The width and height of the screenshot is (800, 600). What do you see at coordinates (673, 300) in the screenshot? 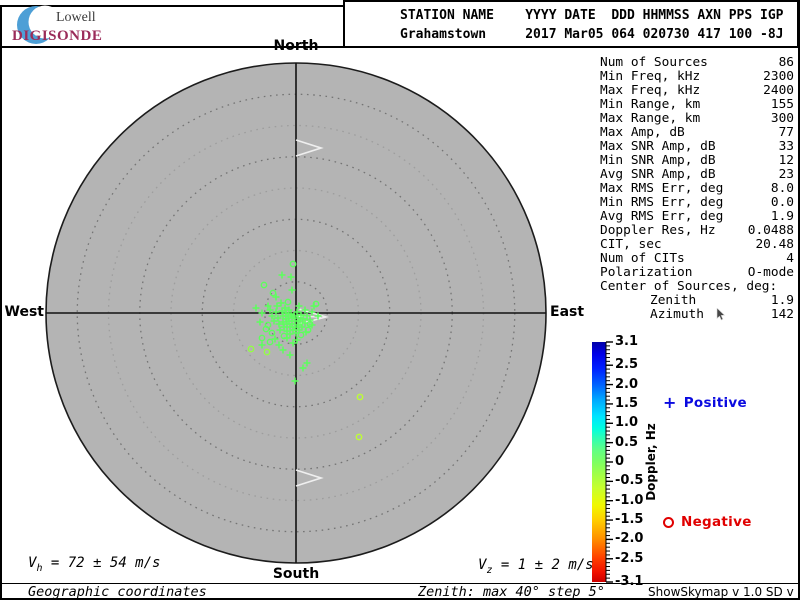
I see `param-label: Zenith` at bounding box center [673, 300].